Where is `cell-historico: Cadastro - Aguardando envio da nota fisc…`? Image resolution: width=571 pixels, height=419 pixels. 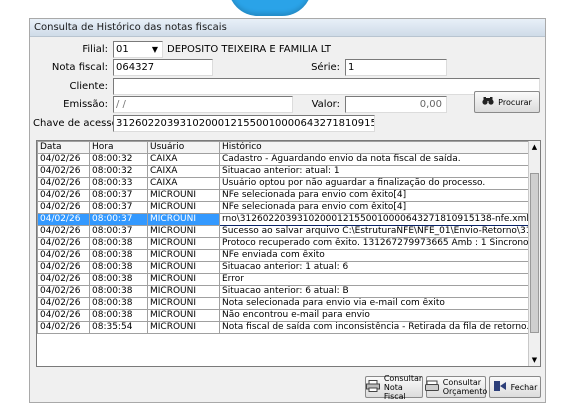
cell-historico: Cadastro - Aguardando envio da nota fisc… is located at coordinates (374, 159).